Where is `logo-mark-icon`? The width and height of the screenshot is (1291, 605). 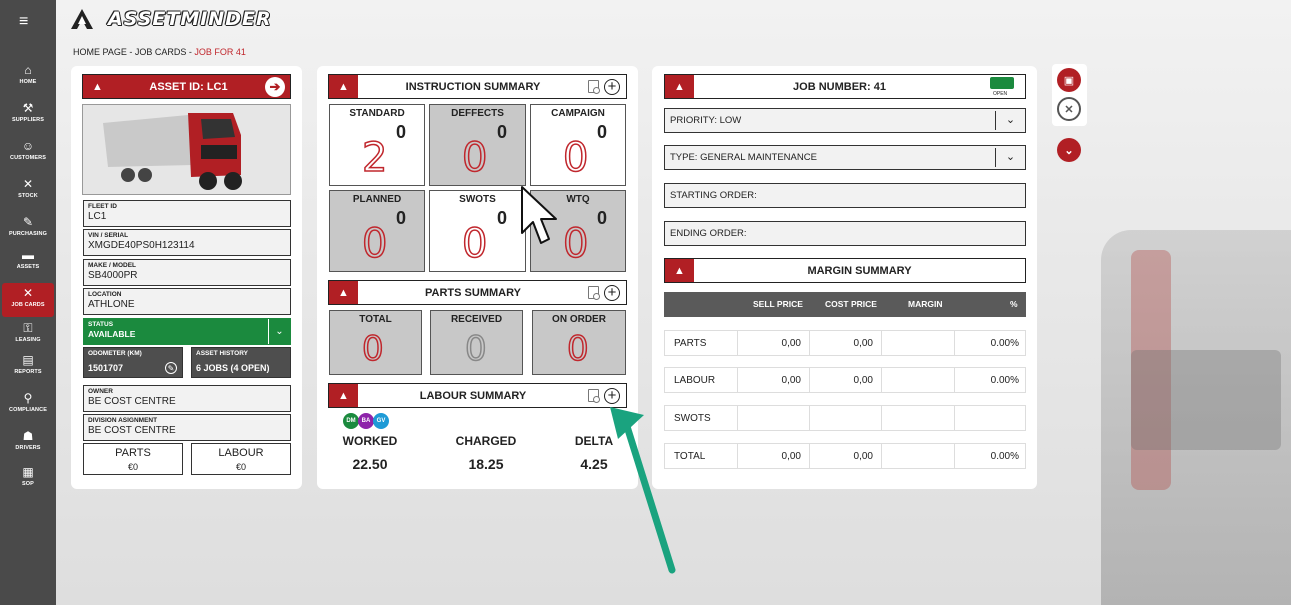
logo-mark-icon is located at coordinates (82, 19).